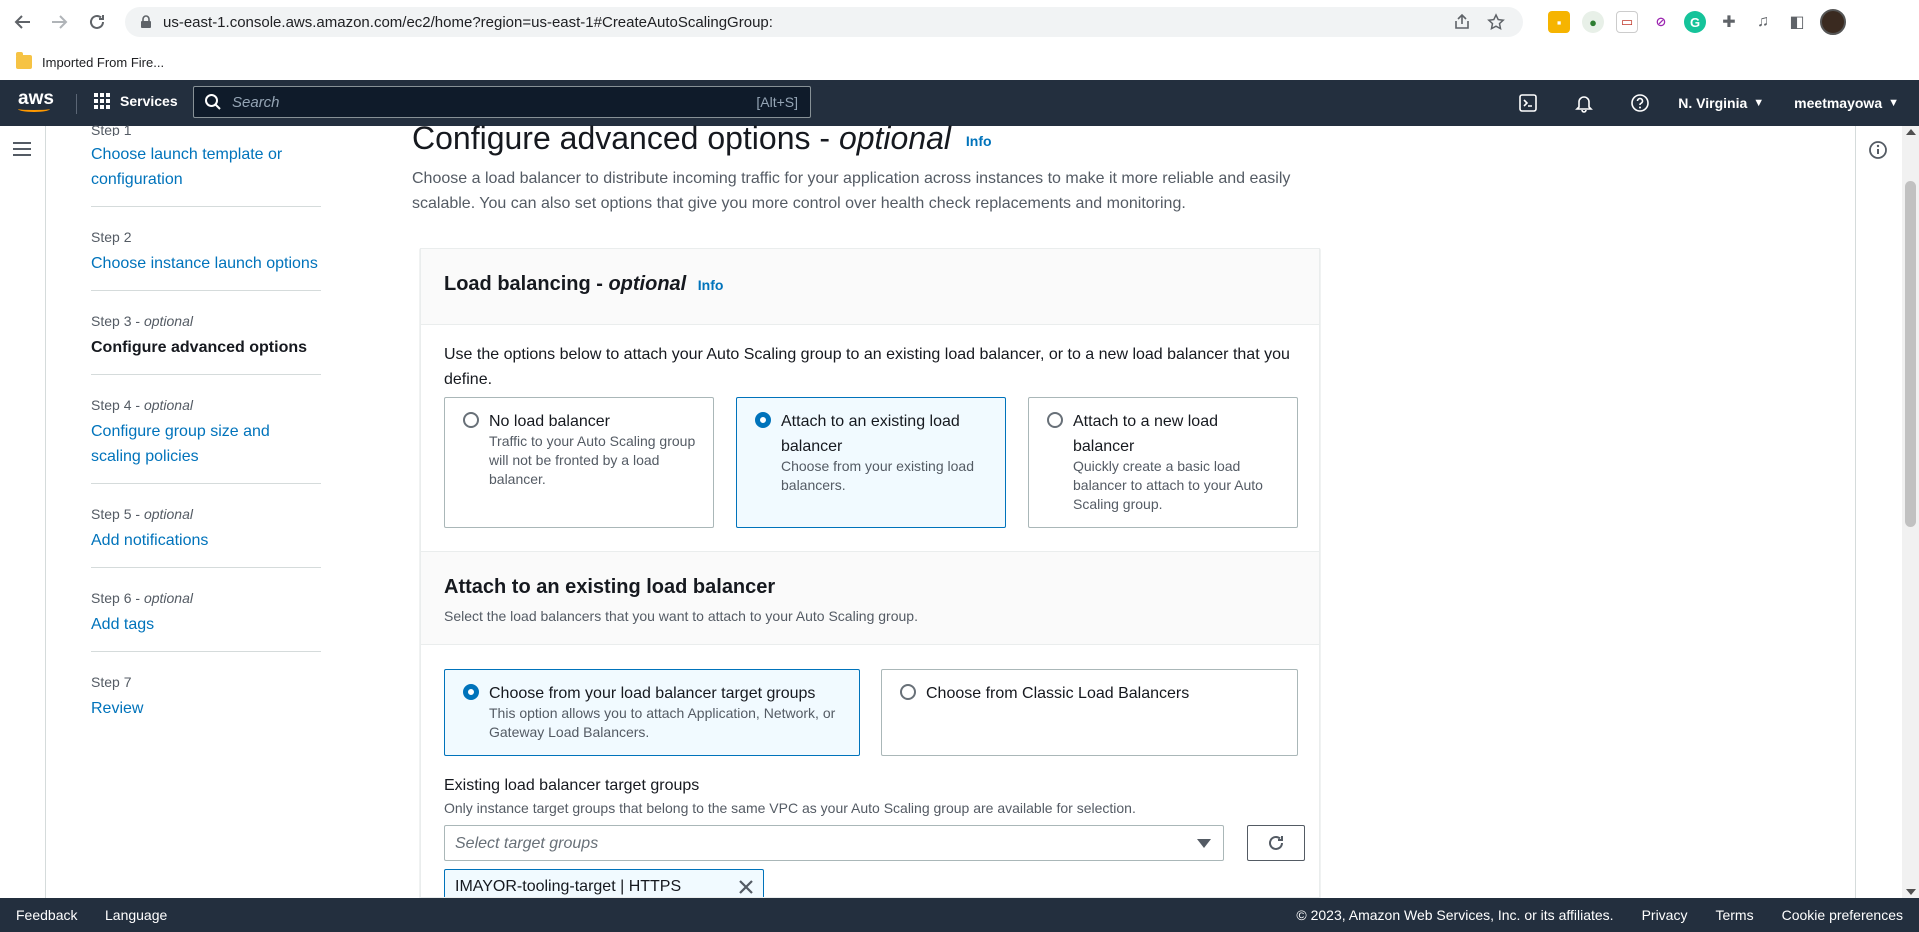  I want to click on step-number: Step 3 - optional, so click(142, 321).